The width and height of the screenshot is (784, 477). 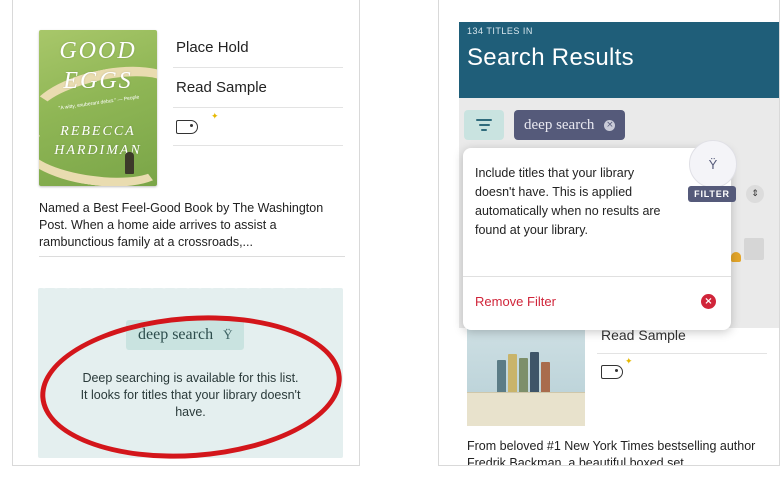 I want to click on cover-author: REBECCA HARDIMAN, so click(x=98, y=141).